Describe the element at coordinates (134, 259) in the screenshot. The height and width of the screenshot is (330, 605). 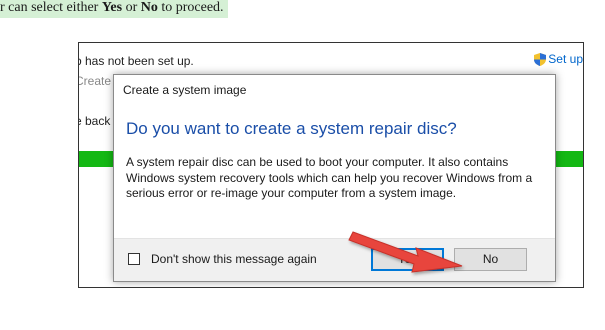
I see `dont-show-again-checkbox` at that location.